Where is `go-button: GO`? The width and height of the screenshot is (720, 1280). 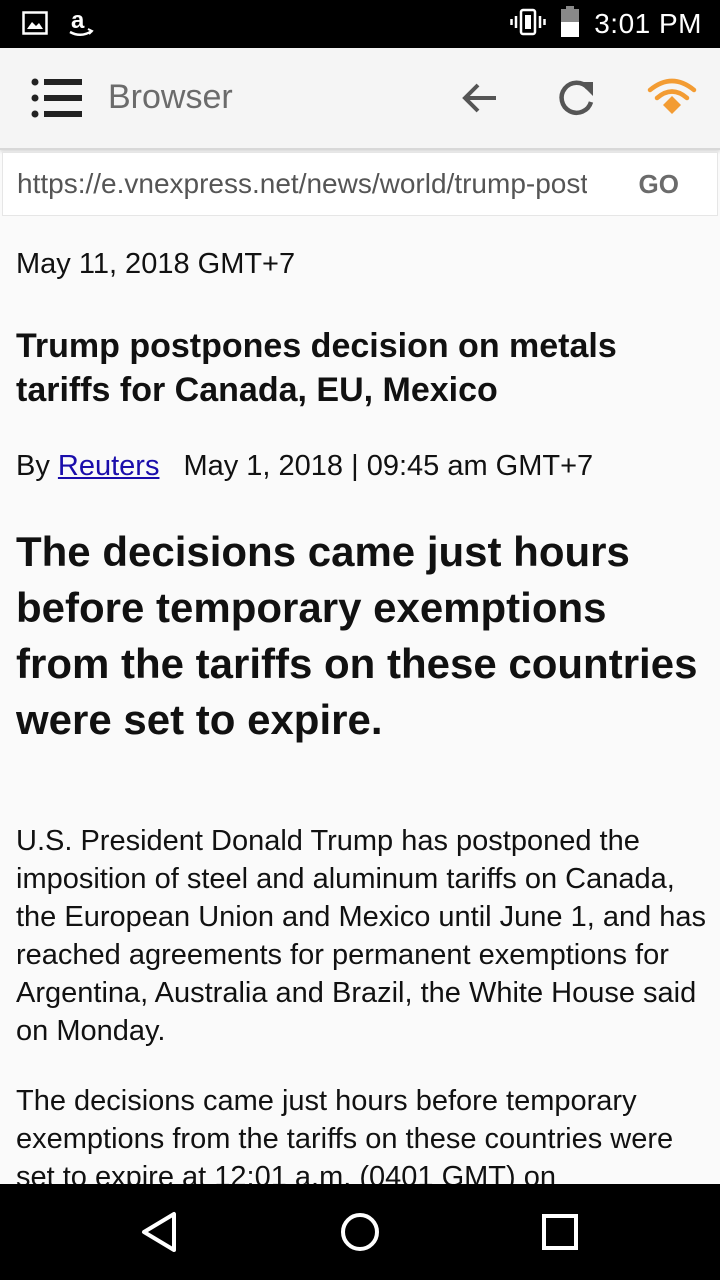
go-button: GO is located at coordinates (659, 184).